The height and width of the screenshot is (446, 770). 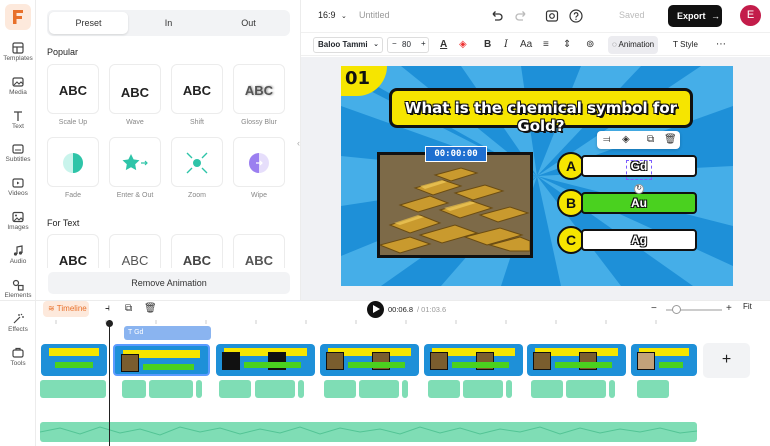 What do you see at coordinates (695, 16) in the screenshot?
I see `export-button: Export →` at bounding box center [695, 16].